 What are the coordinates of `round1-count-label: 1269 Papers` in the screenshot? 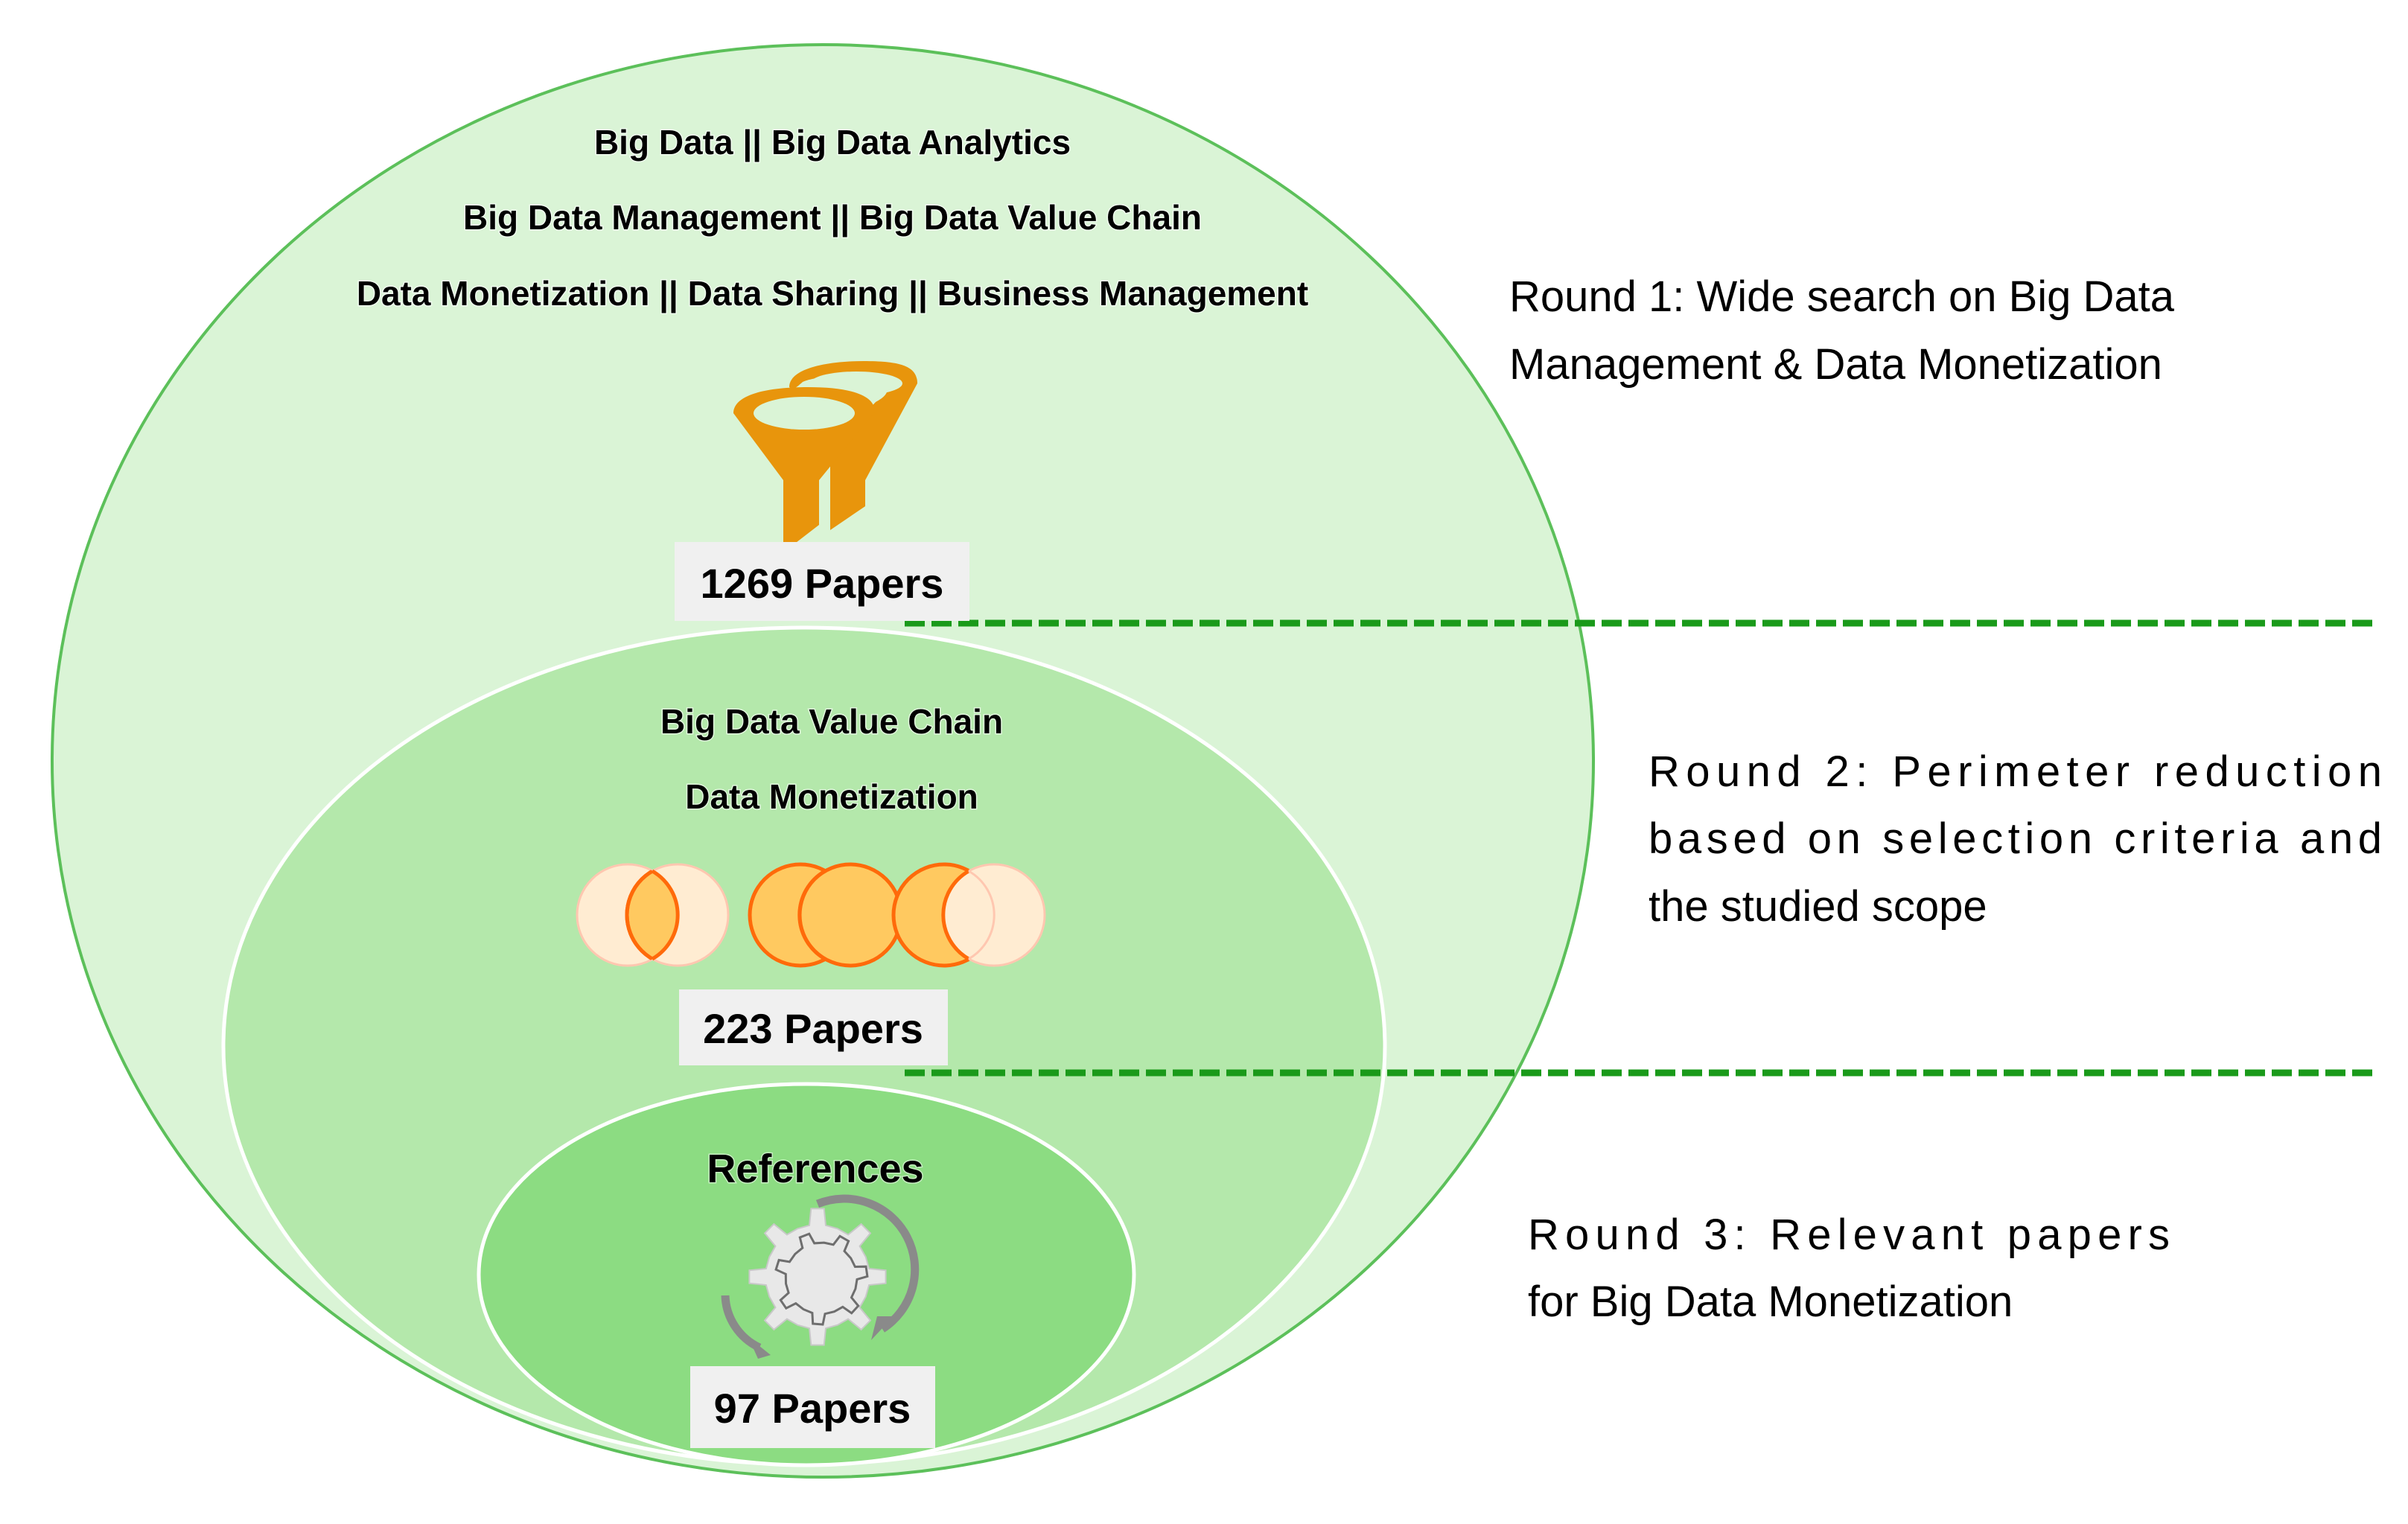 It's located at (822, 583).